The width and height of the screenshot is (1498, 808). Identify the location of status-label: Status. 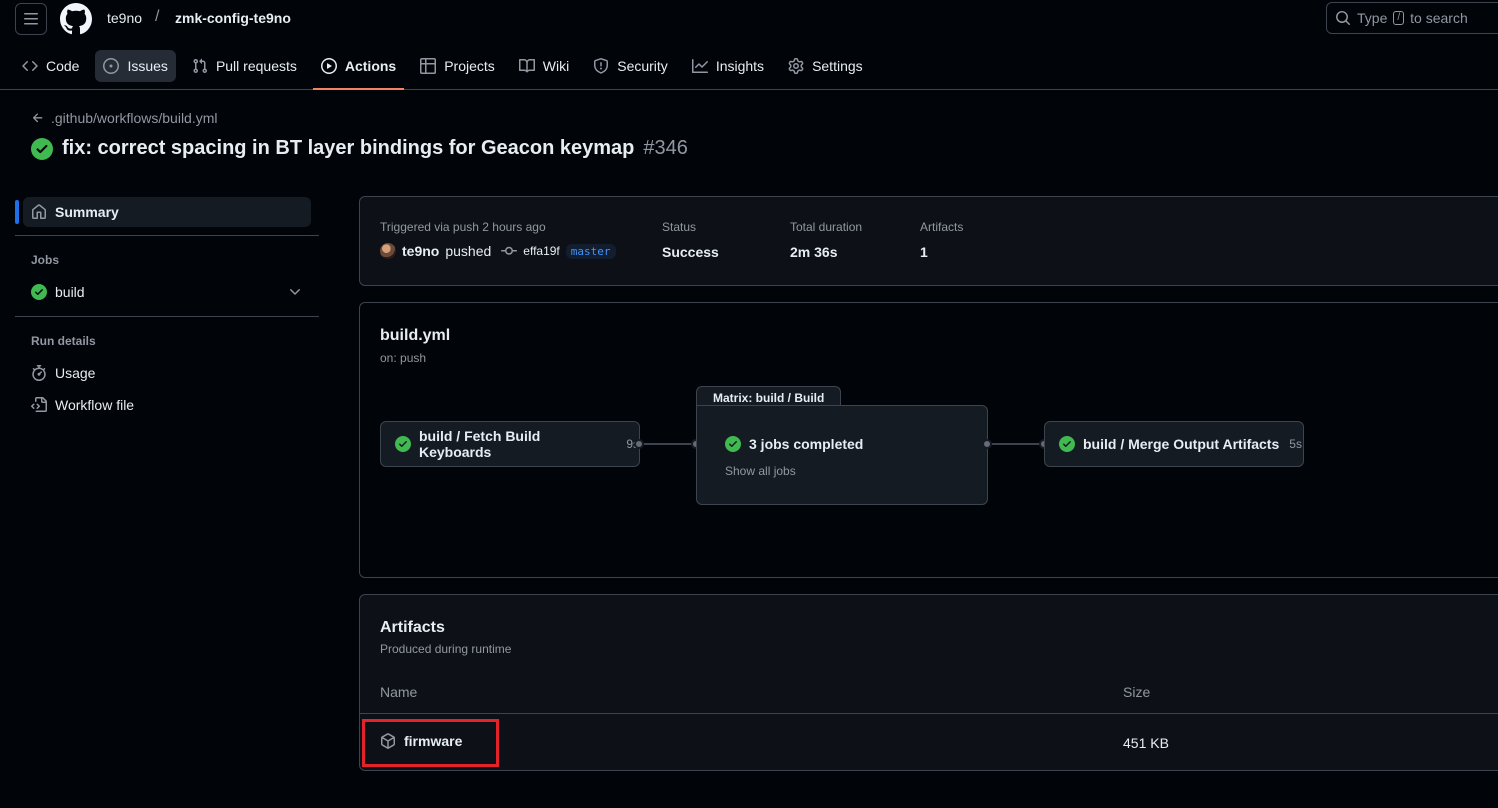
(679, 227).